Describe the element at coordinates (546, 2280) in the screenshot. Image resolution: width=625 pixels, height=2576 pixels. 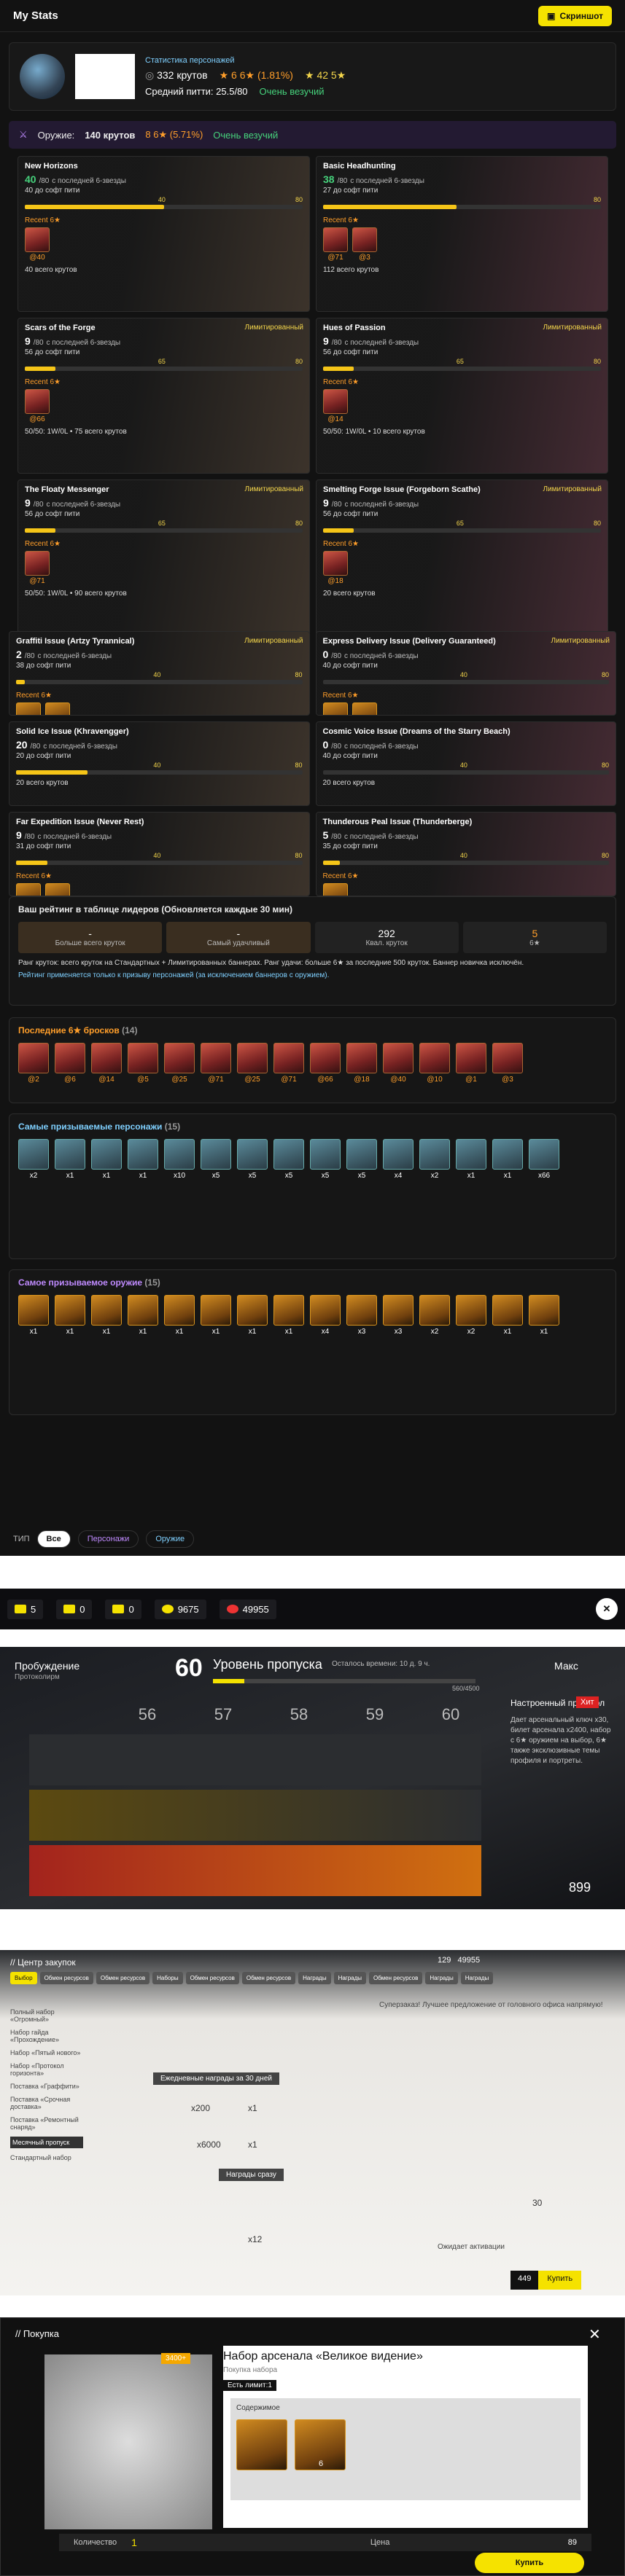
I see `shop-buy: 449 Купить` at that location.